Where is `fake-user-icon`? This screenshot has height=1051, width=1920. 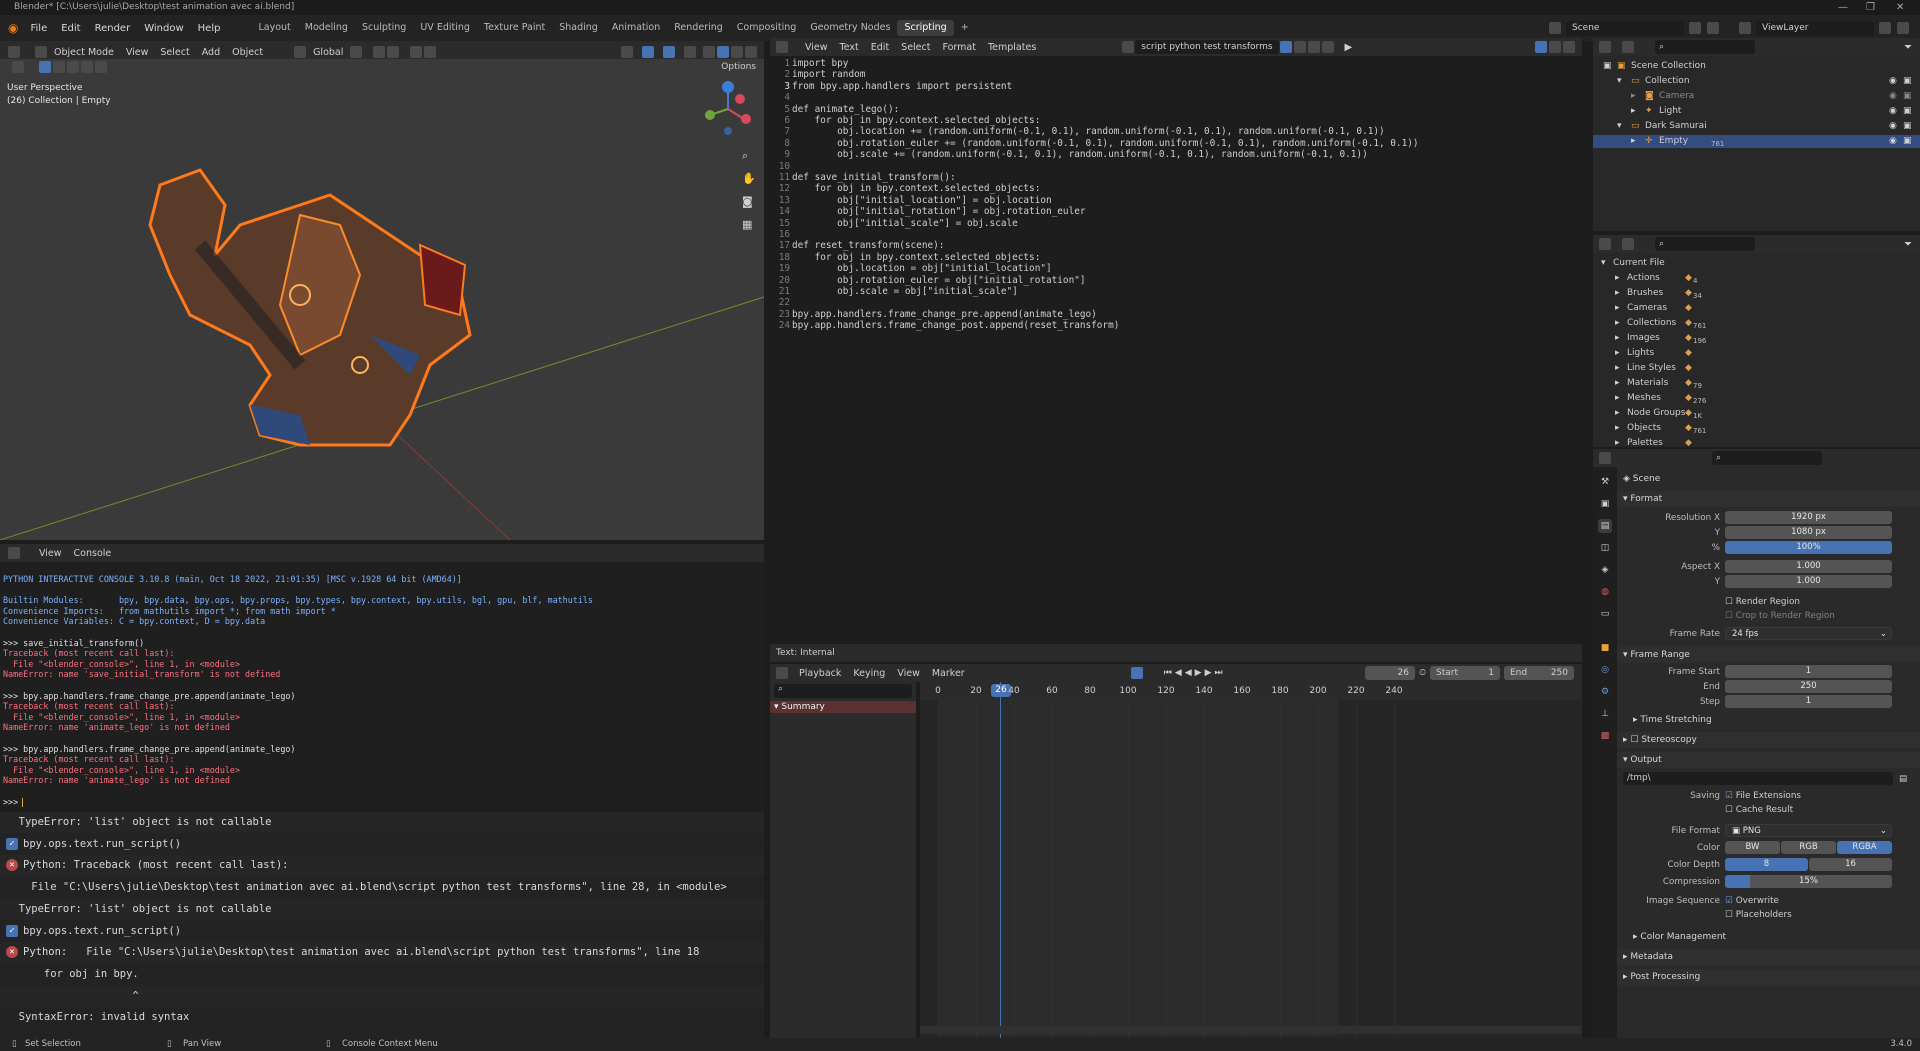 fake-user-icon is located at coordinates (1285, 47).